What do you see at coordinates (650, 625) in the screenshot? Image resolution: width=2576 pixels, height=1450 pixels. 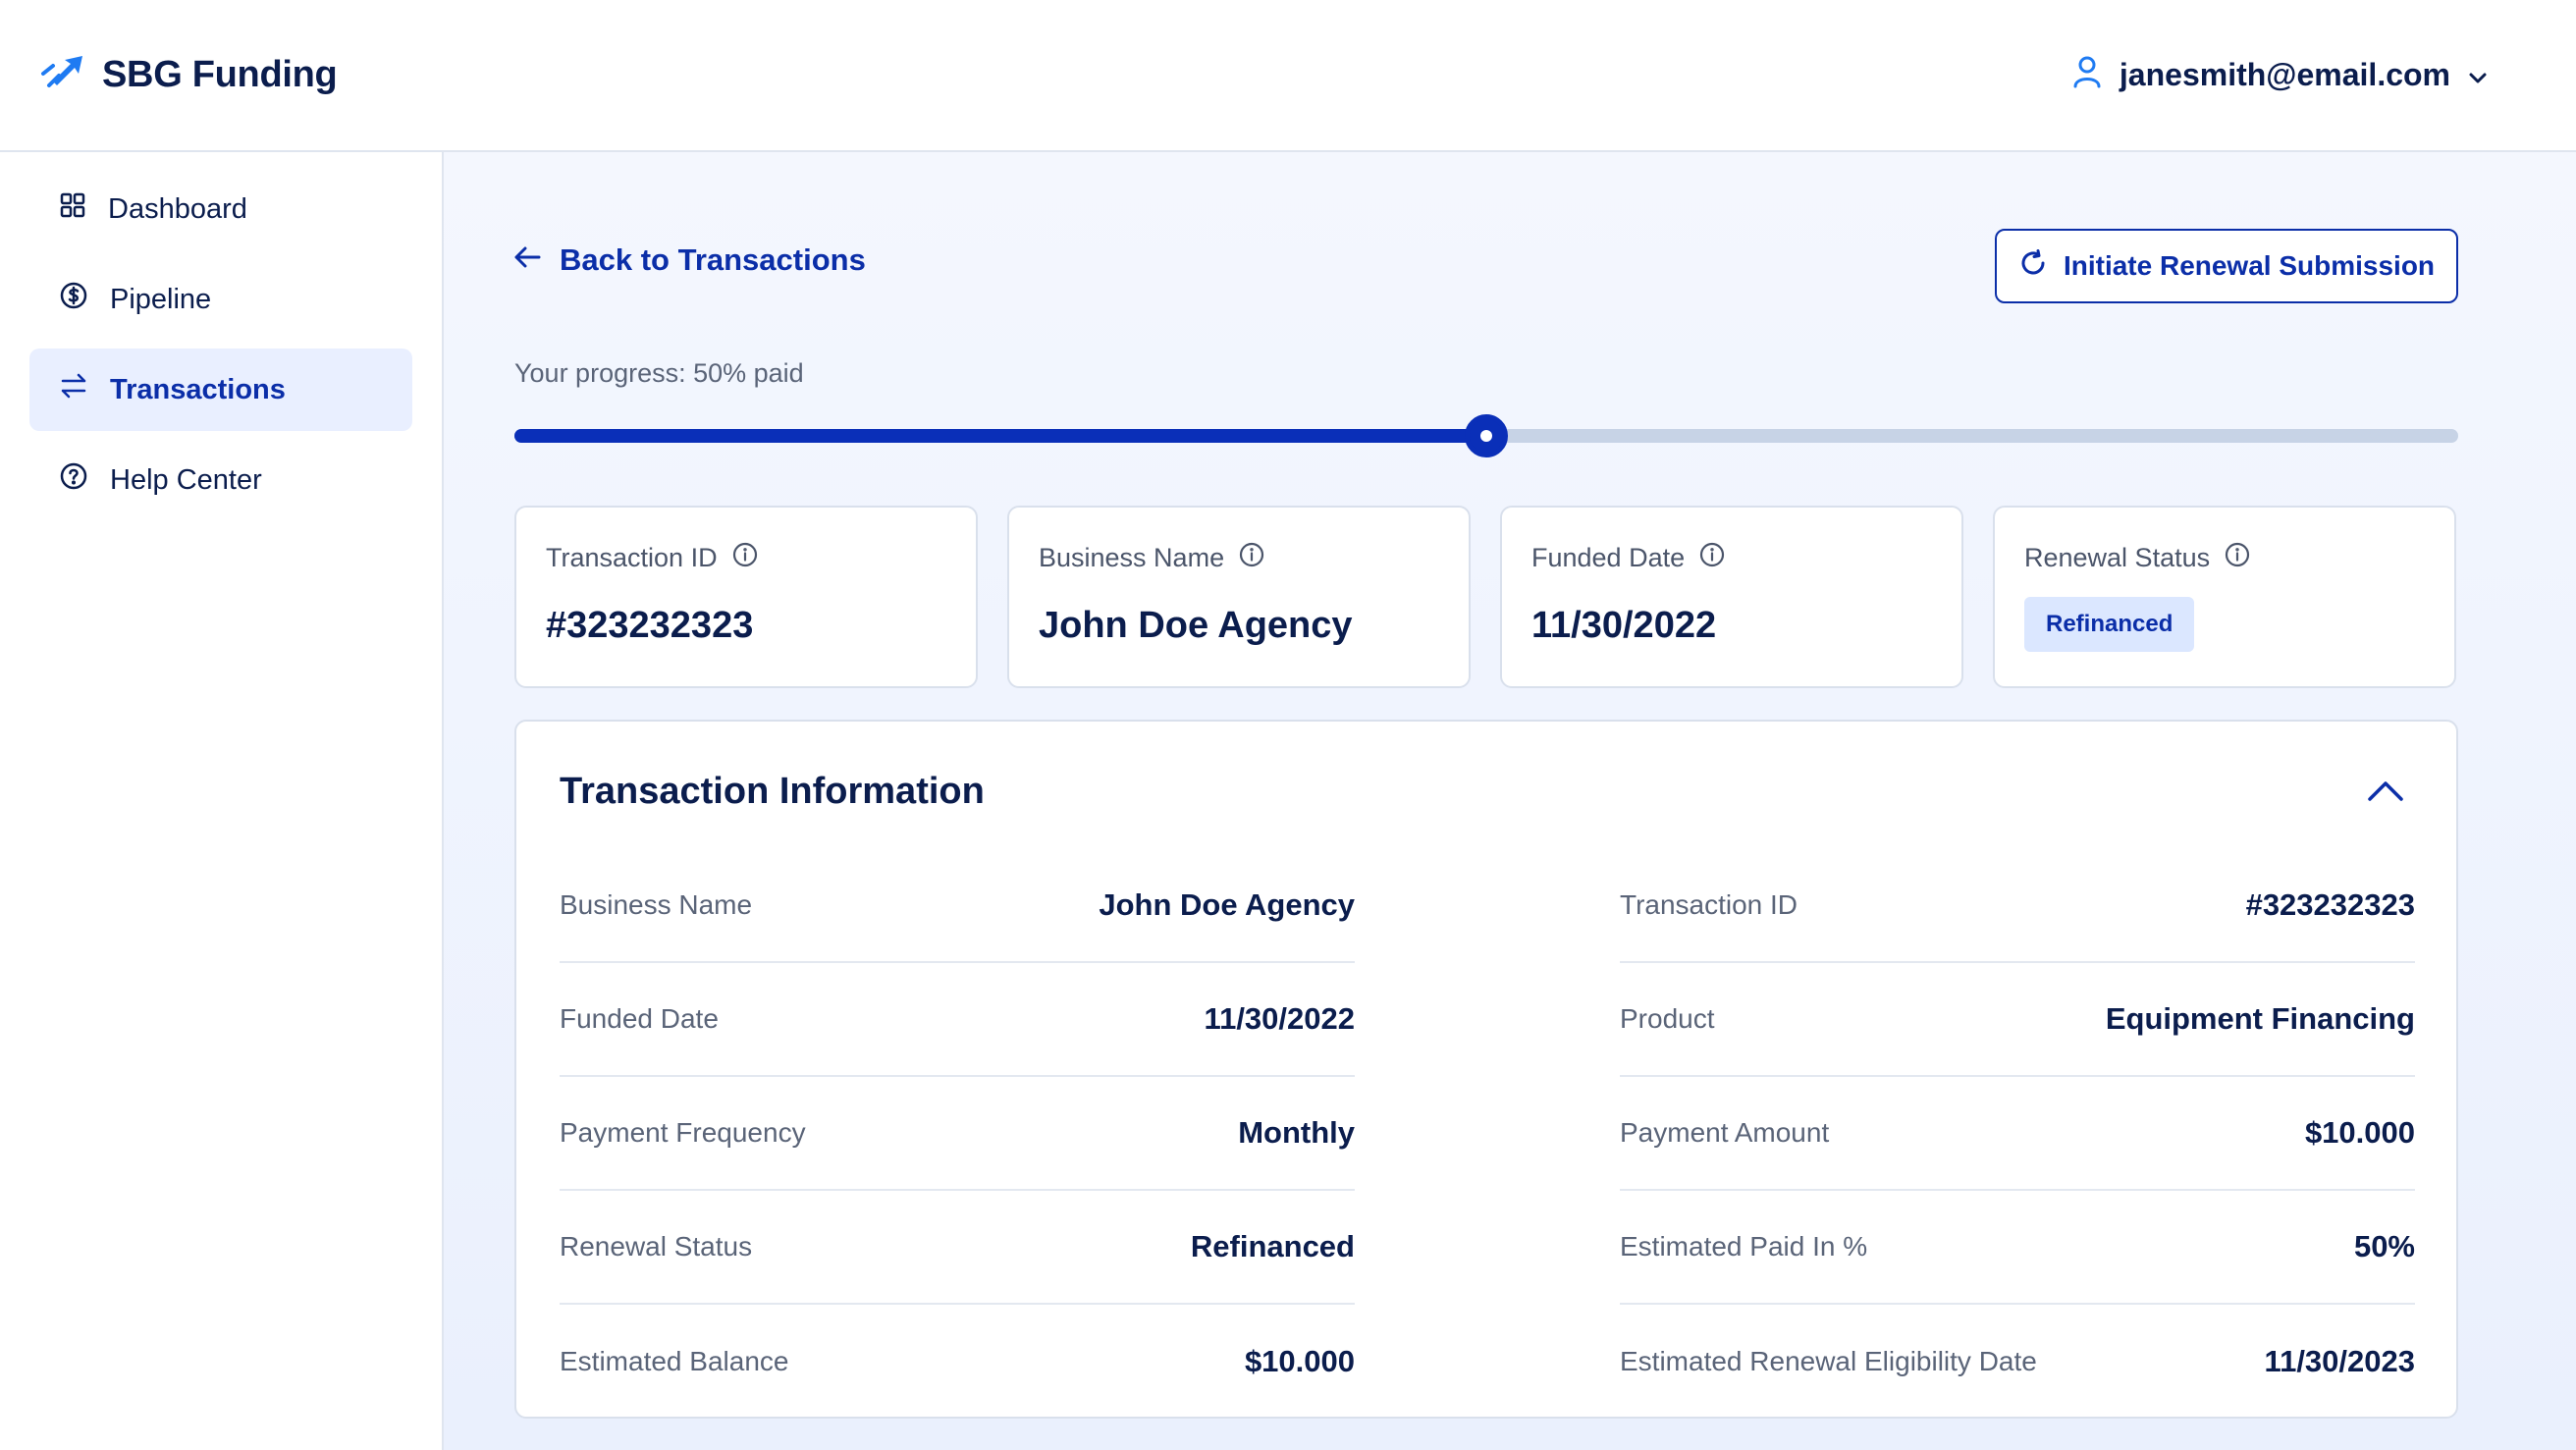 I see `card-value: #323232323` at bounding box center [650, 625].